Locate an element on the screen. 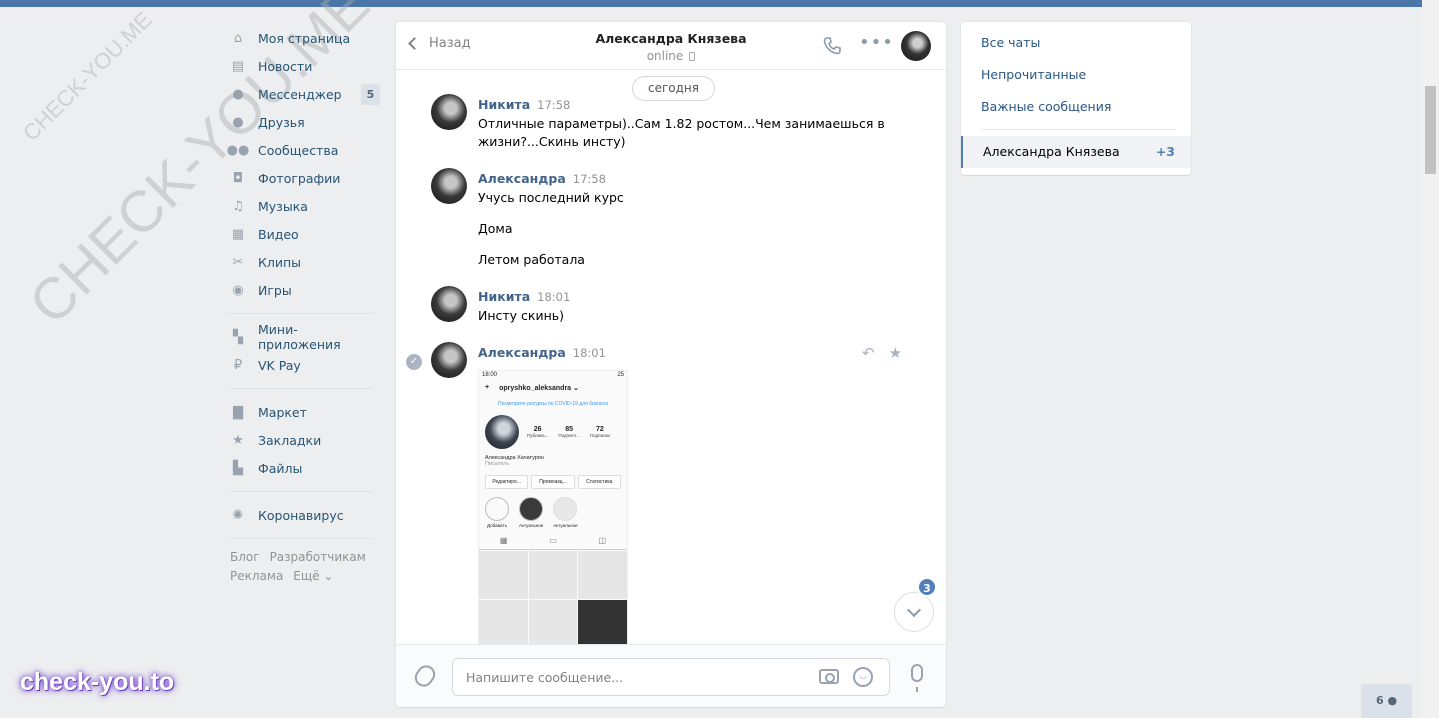 Image resolution: width=1439 pixels, height=718 pixels. nav-group-covid: ✺ Коронавирус is located at coordinates (305, 515).